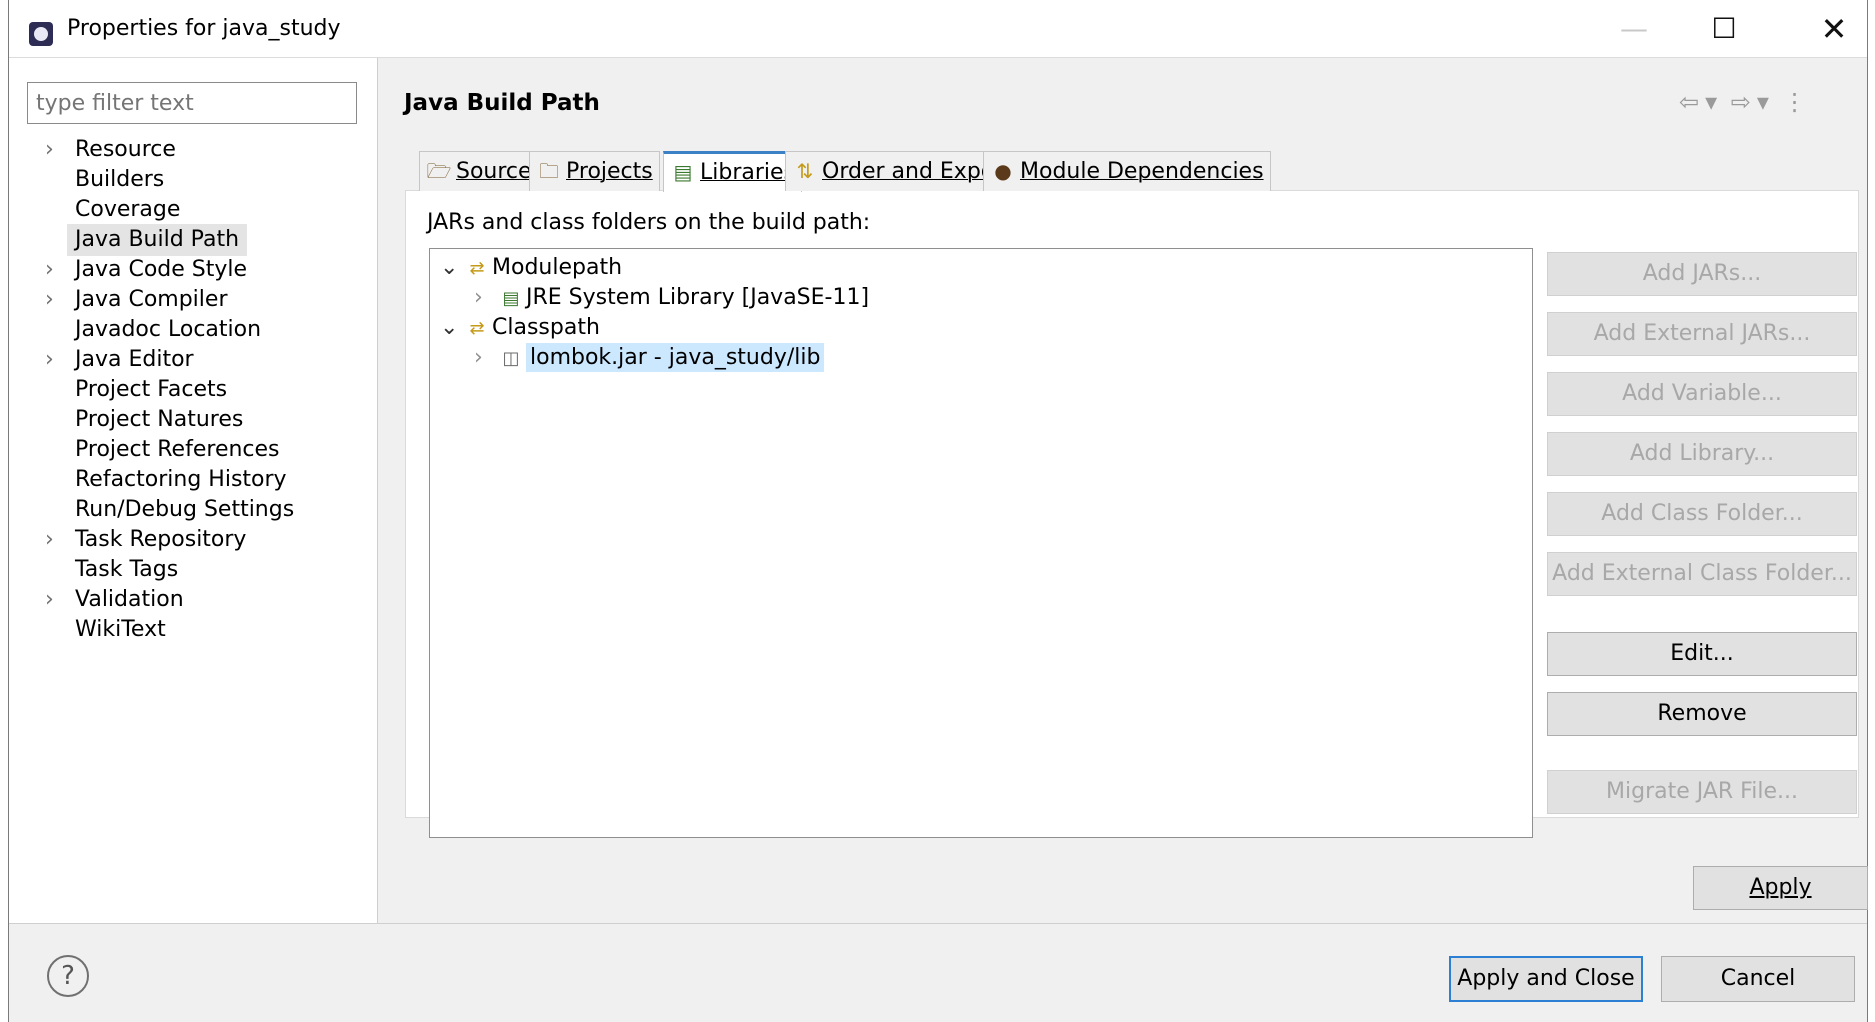 The image size is (1875, 1022). What do you see at coordinates (151, 300) in the screenshot?
I see `nav-item-java-compiler: Java Compiler` at bounding box center [151, 300].